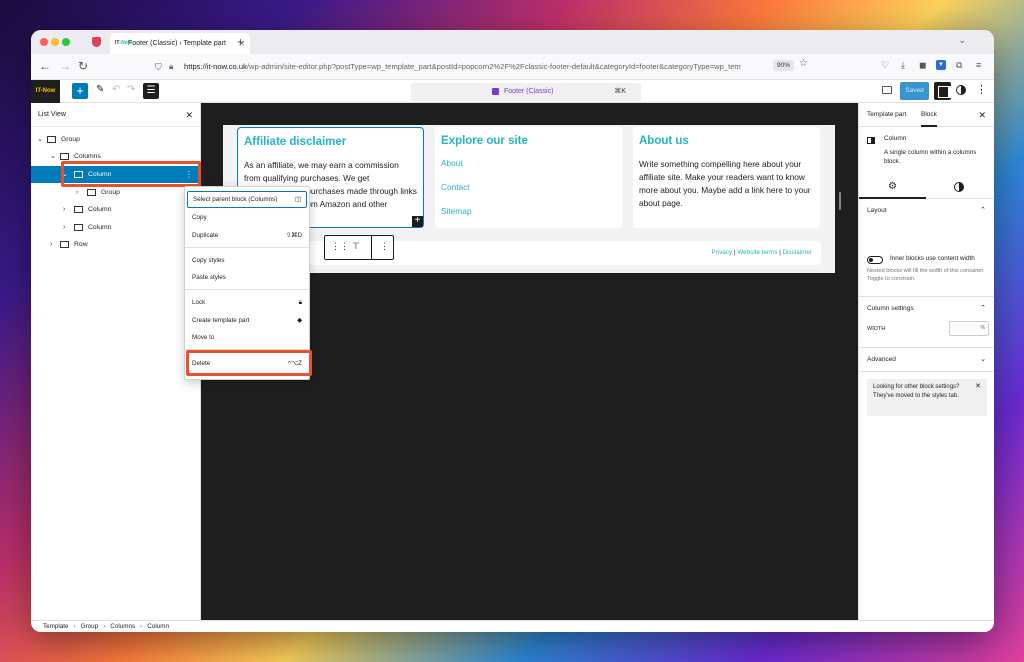  Describe the element at coordinates (840, 201) in the screenshot. I see `resize-handle` at that location.